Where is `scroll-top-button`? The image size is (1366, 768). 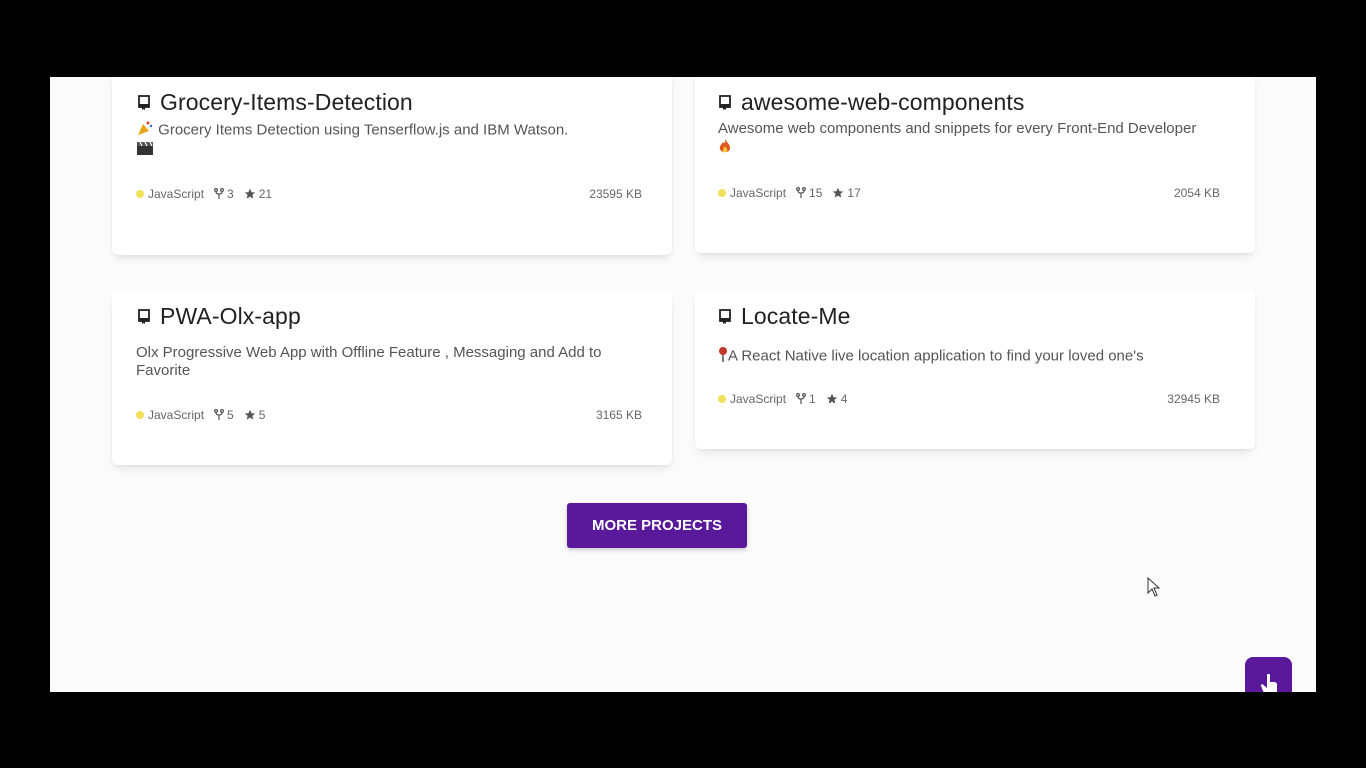
scroll-top-button is located at coordinates (1268, 674).